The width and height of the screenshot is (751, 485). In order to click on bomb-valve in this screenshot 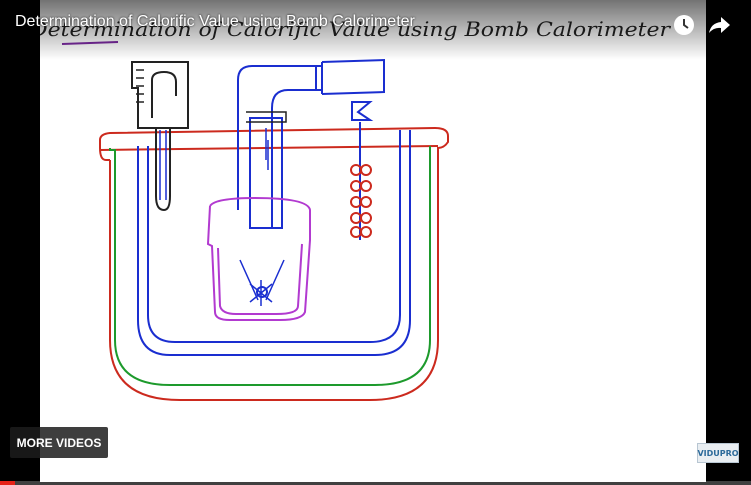, I will do `click(353, 76)`.